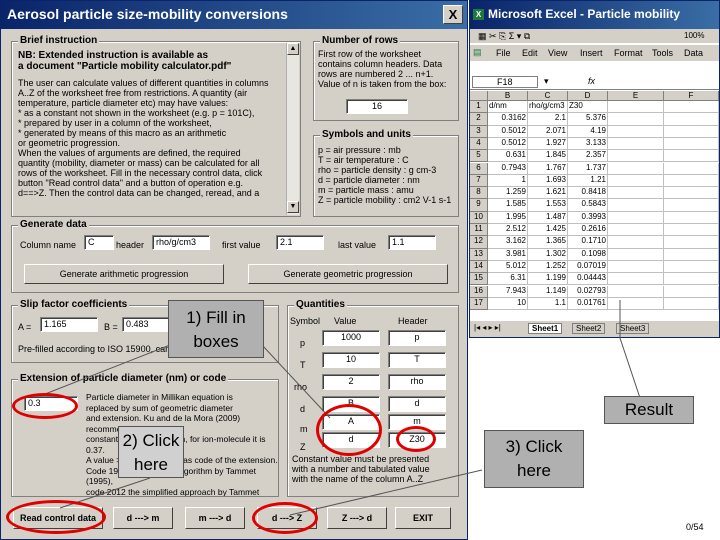 This screenshot has width=720, height=540. I want to click on callout-step-1: 1) Fill in boxes, so click(216, 329).